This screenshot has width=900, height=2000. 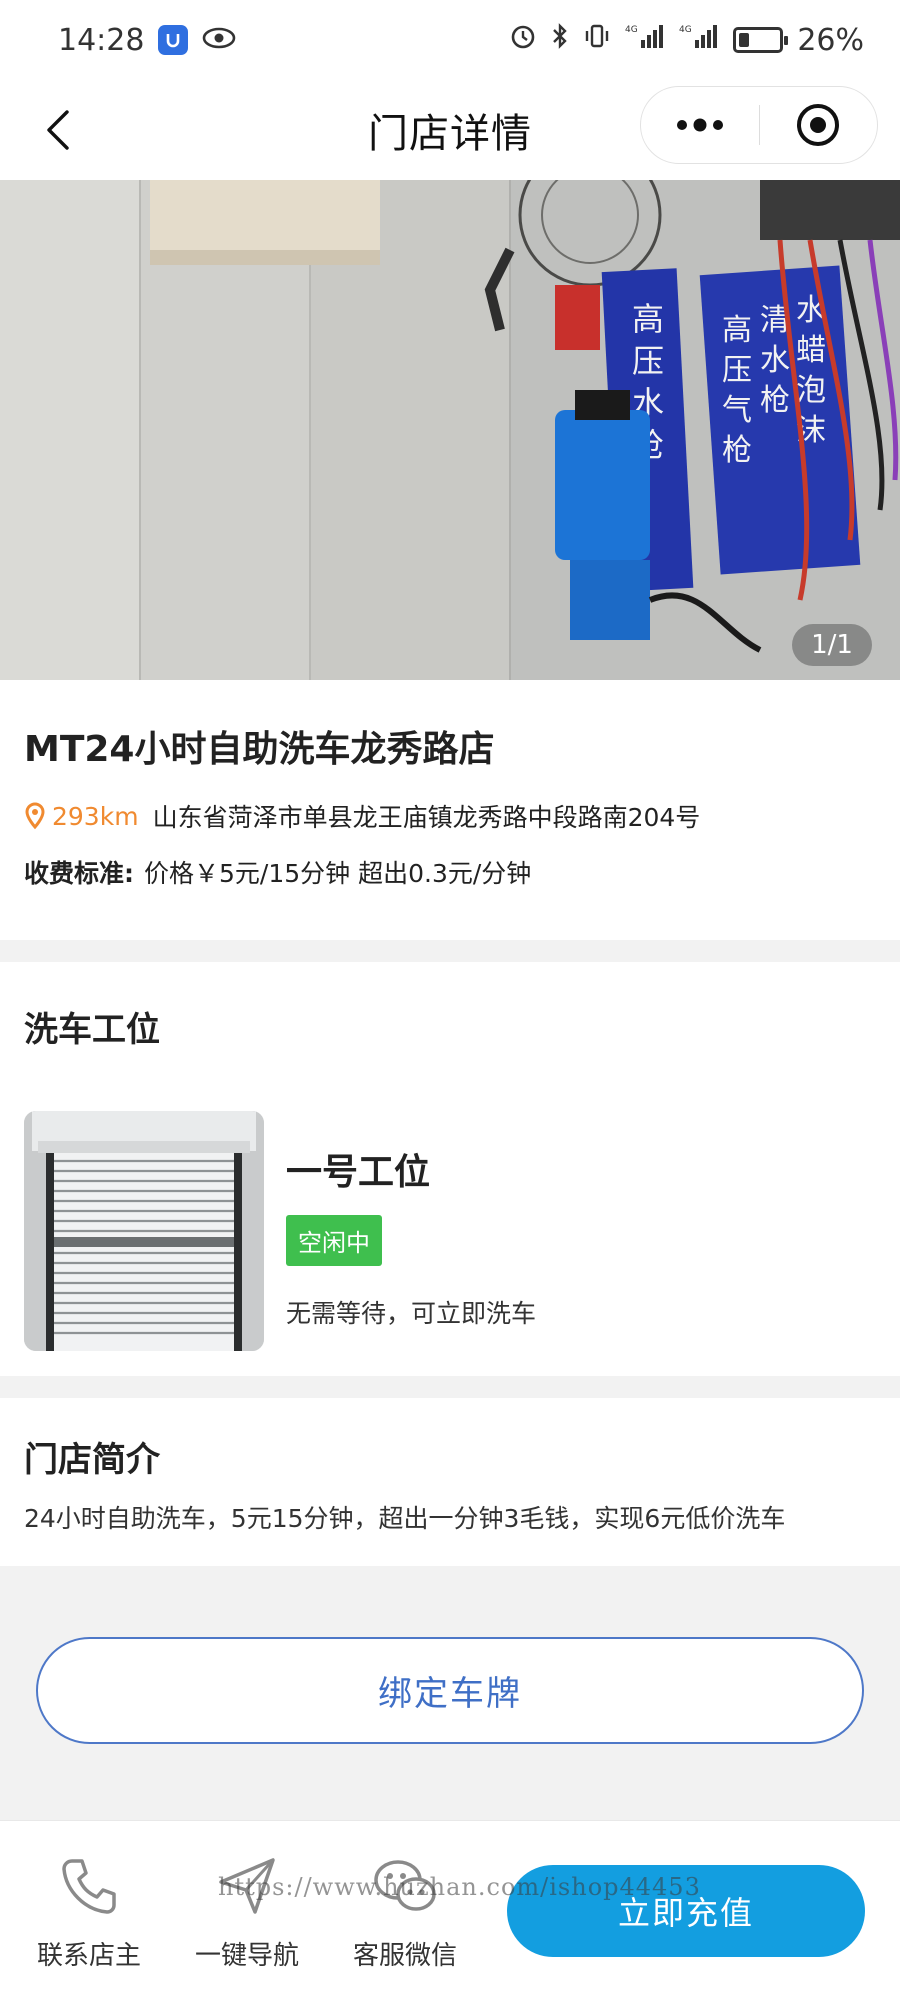 I want to click on navigate-button: 一键导航, so click(x=247, y=1911).